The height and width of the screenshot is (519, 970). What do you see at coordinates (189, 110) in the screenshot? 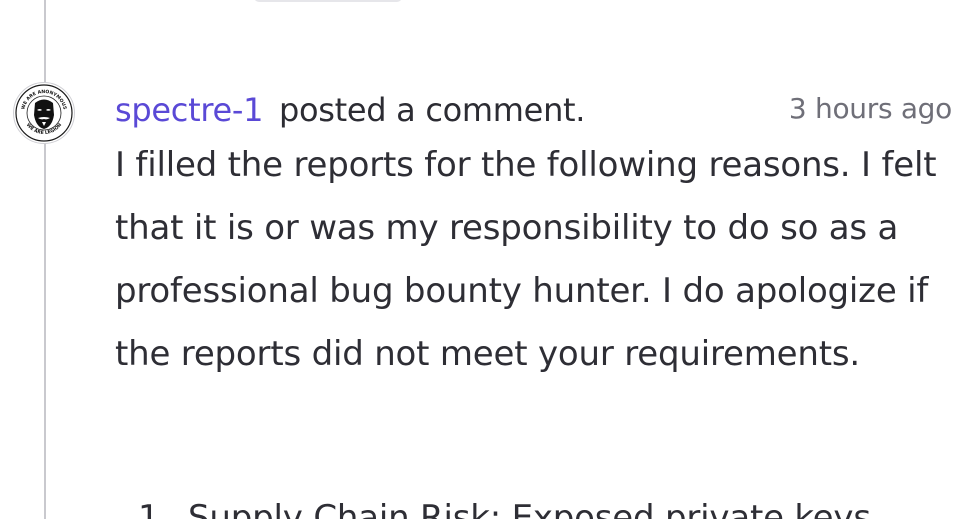
I see `author-link: spectre-1` at bounding box center [189, 110].